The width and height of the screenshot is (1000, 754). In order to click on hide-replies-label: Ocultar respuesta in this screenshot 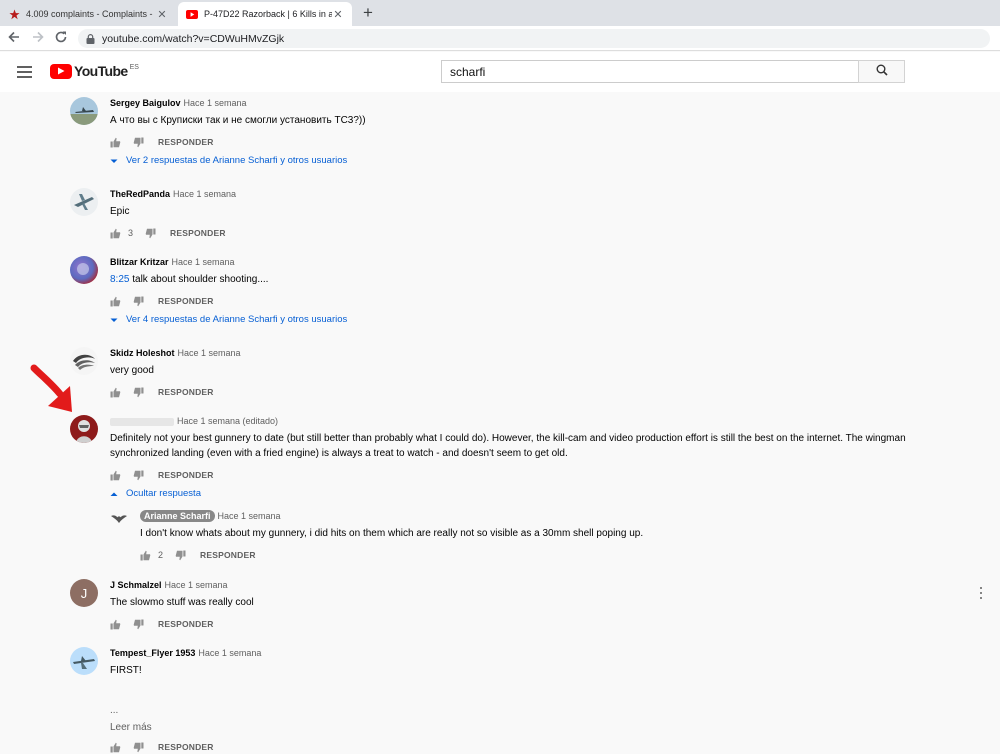, I will do `click(163, 493)`.